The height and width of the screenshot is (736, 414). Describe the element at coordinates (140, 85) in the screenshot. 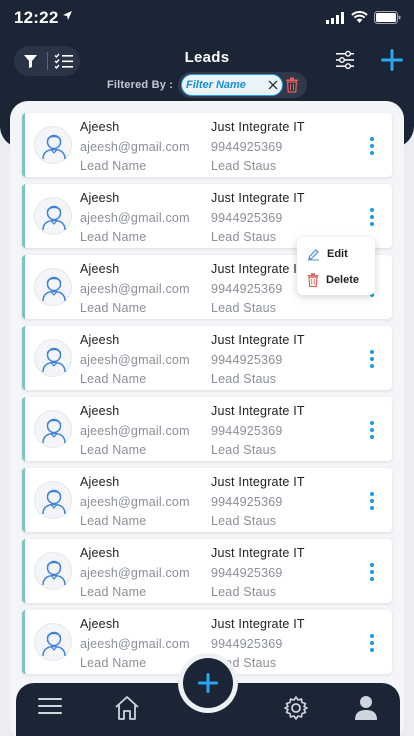

I see `filtered-by-label: Filtered By :` at that location.